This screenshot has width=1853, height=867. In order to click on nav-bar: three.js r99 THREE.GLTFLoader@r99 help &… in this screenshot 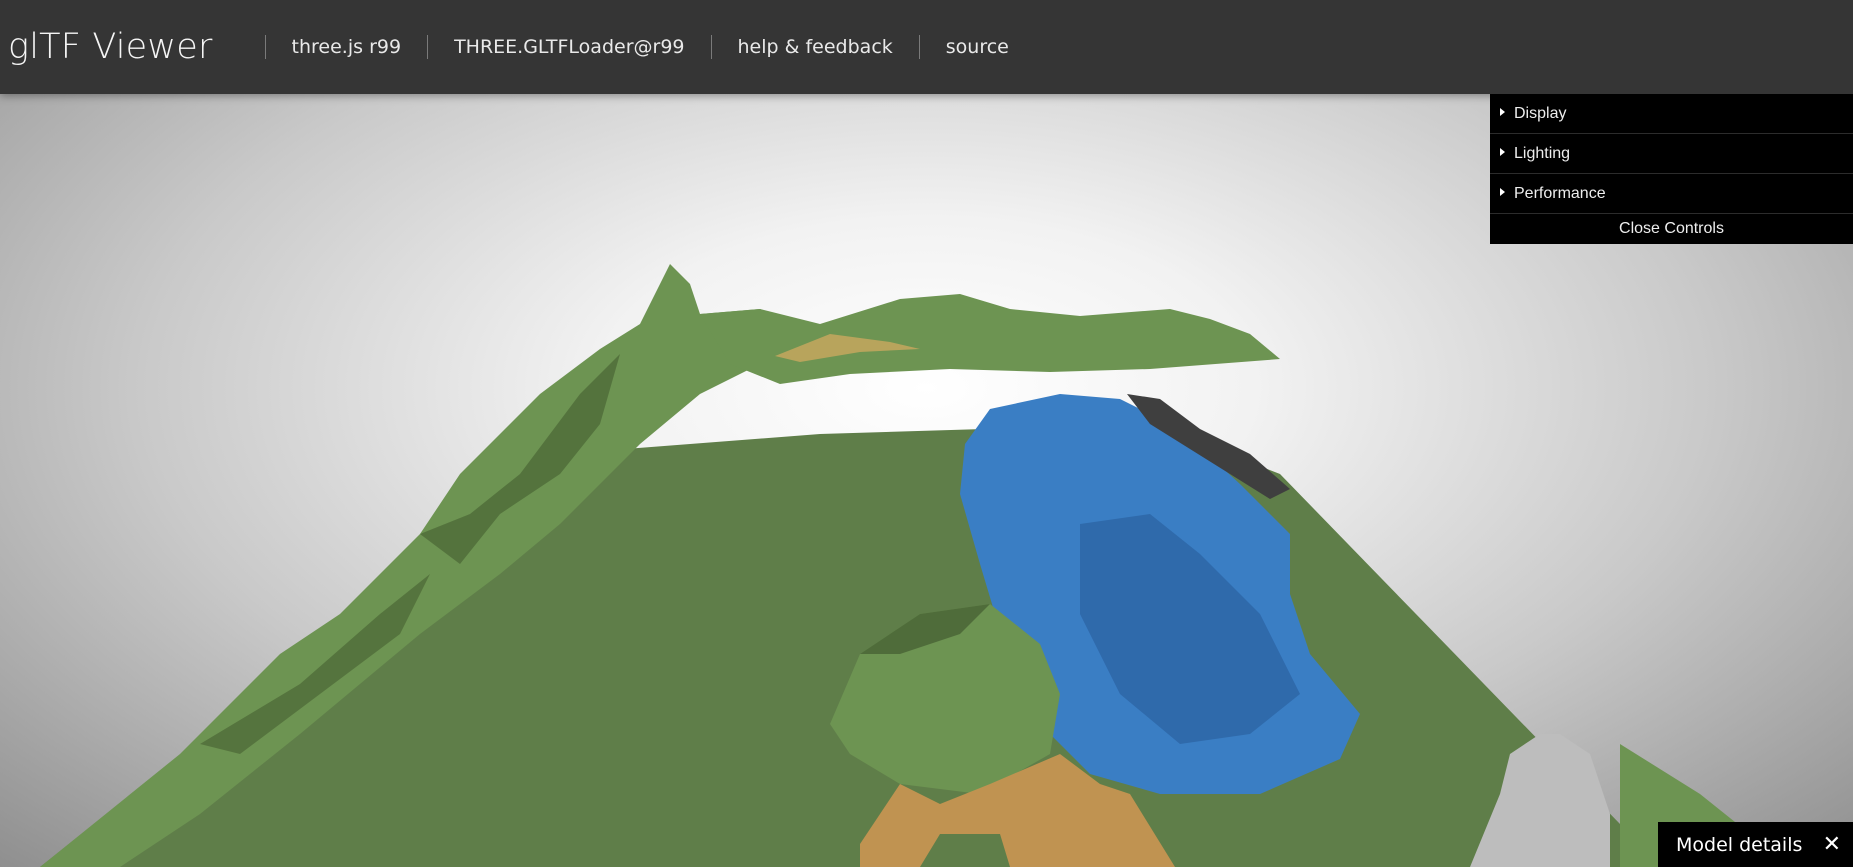, I will do `click(624, 47)`.